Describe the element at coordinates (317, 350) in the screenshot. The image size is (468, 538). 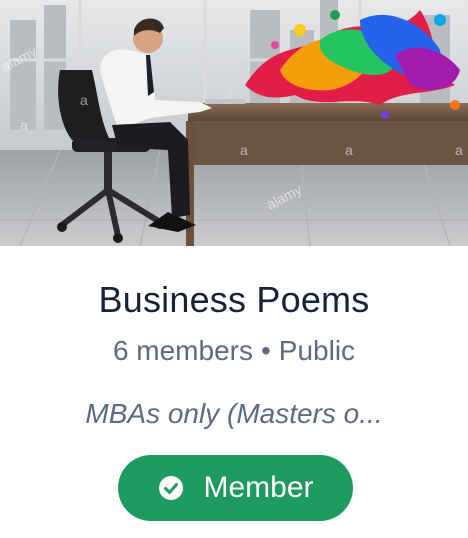
I see `visibility-label: Public` at that location.